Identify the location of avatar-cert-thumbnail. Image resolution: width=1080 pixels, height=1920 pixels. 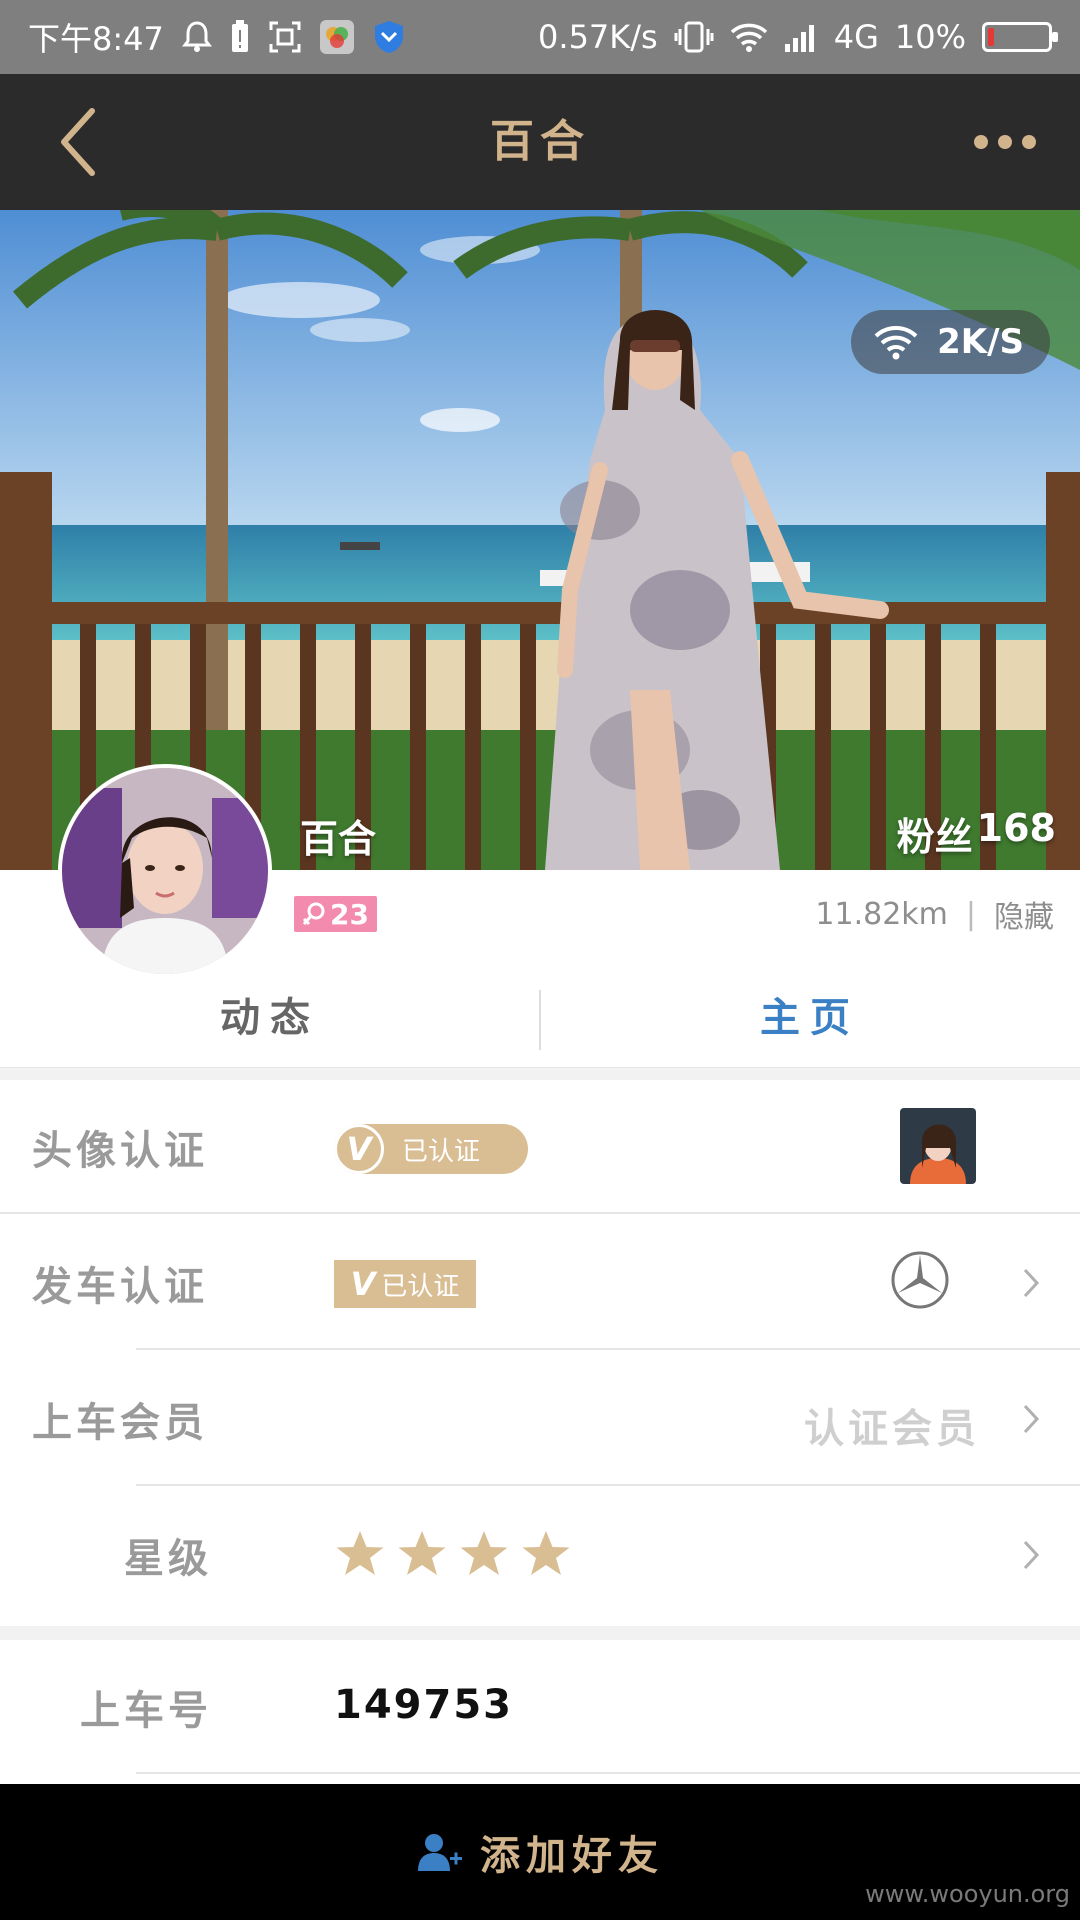
(938, 1146).